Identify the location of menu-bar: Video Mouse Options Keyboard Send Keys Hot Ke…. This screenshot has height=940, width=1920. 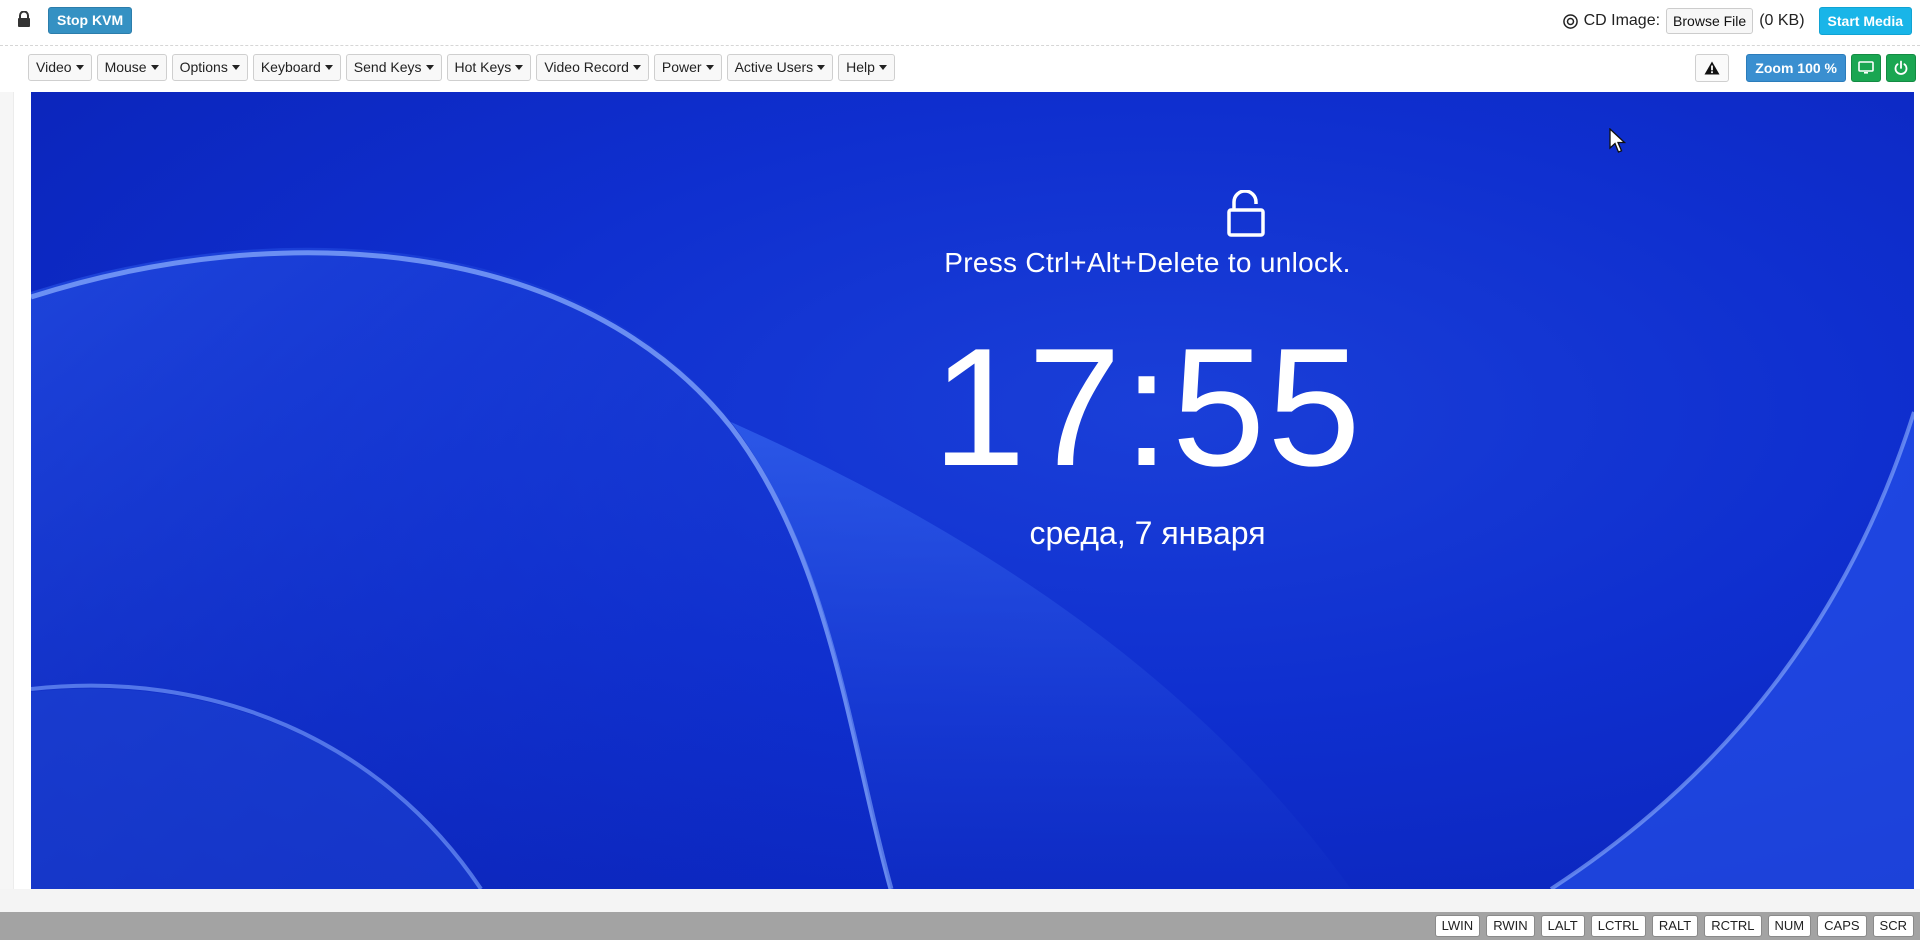
(960, 68).